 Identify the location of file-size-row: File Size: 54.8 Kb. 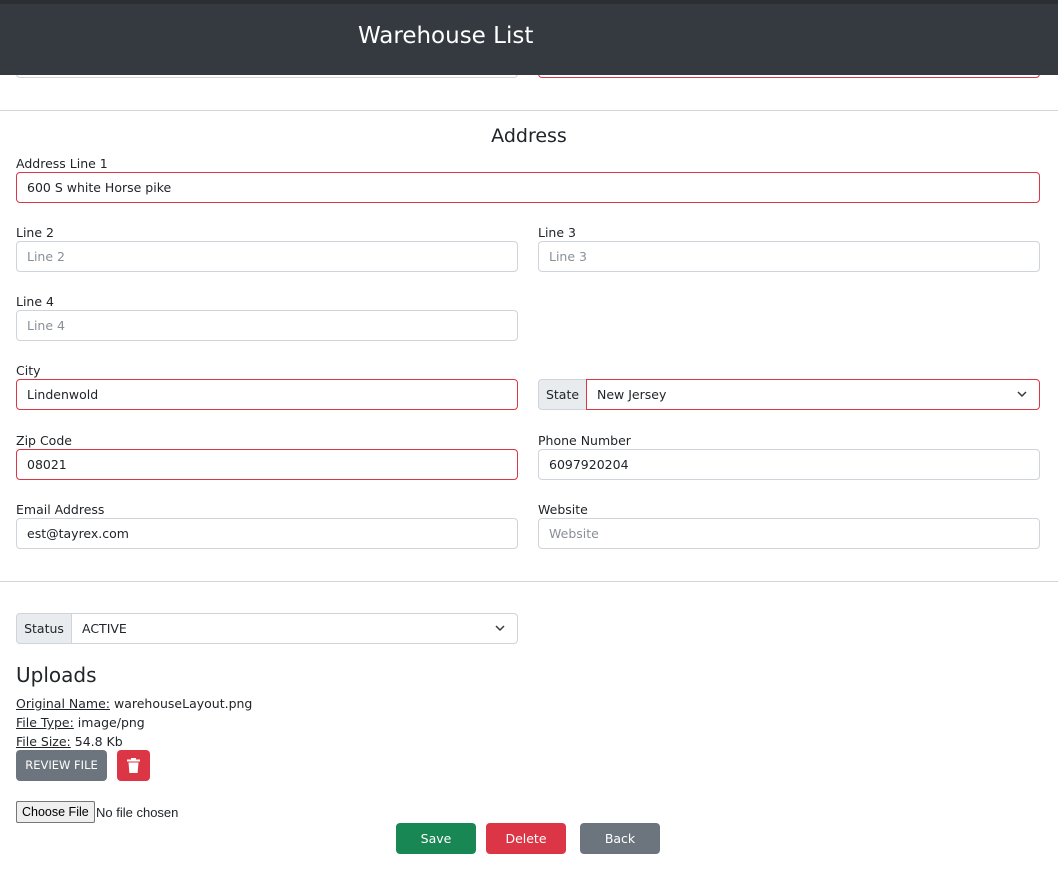
(69, 741).